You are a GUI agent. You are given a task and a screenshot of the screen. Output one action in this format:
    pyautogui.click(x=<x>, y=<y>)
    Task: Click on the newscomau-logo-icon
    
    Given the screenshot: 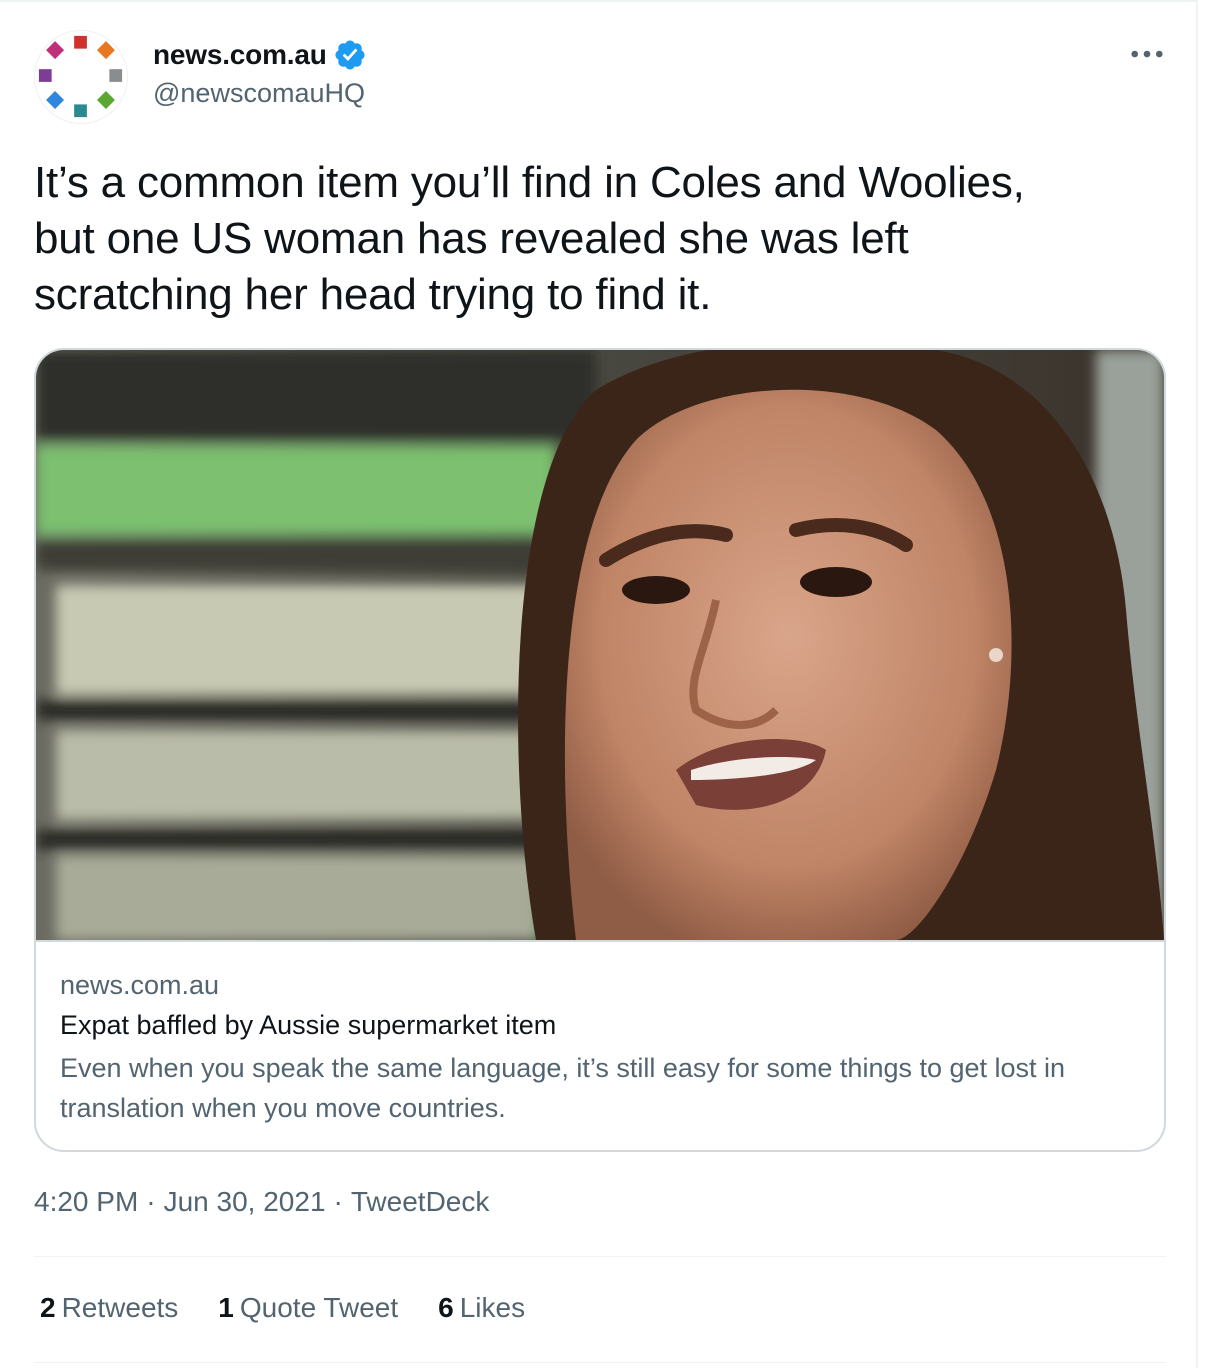 What is the action you would take?
    pyautogui.click(x=80, y=76)
    